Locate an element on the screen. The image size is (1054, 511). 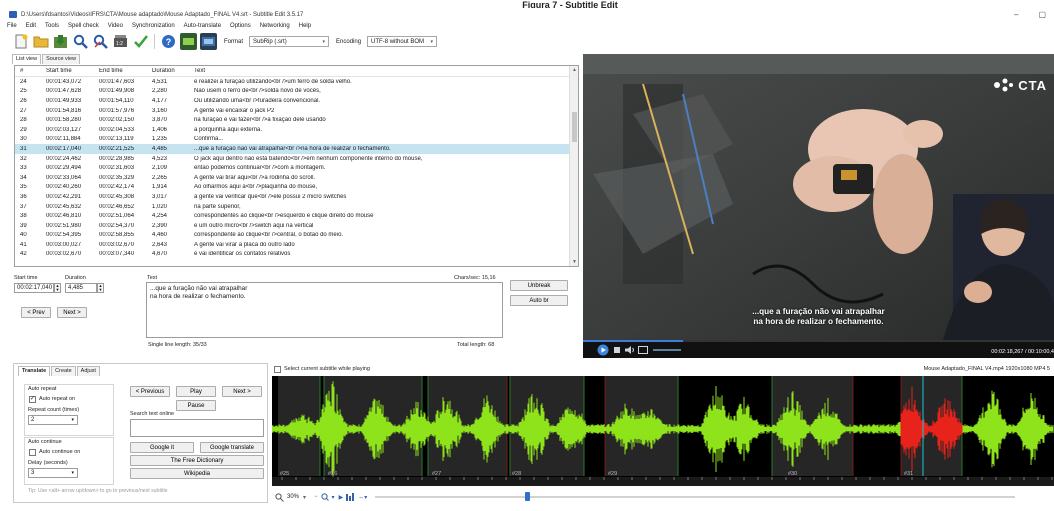
find-icon is located at coordinates (80, 41).